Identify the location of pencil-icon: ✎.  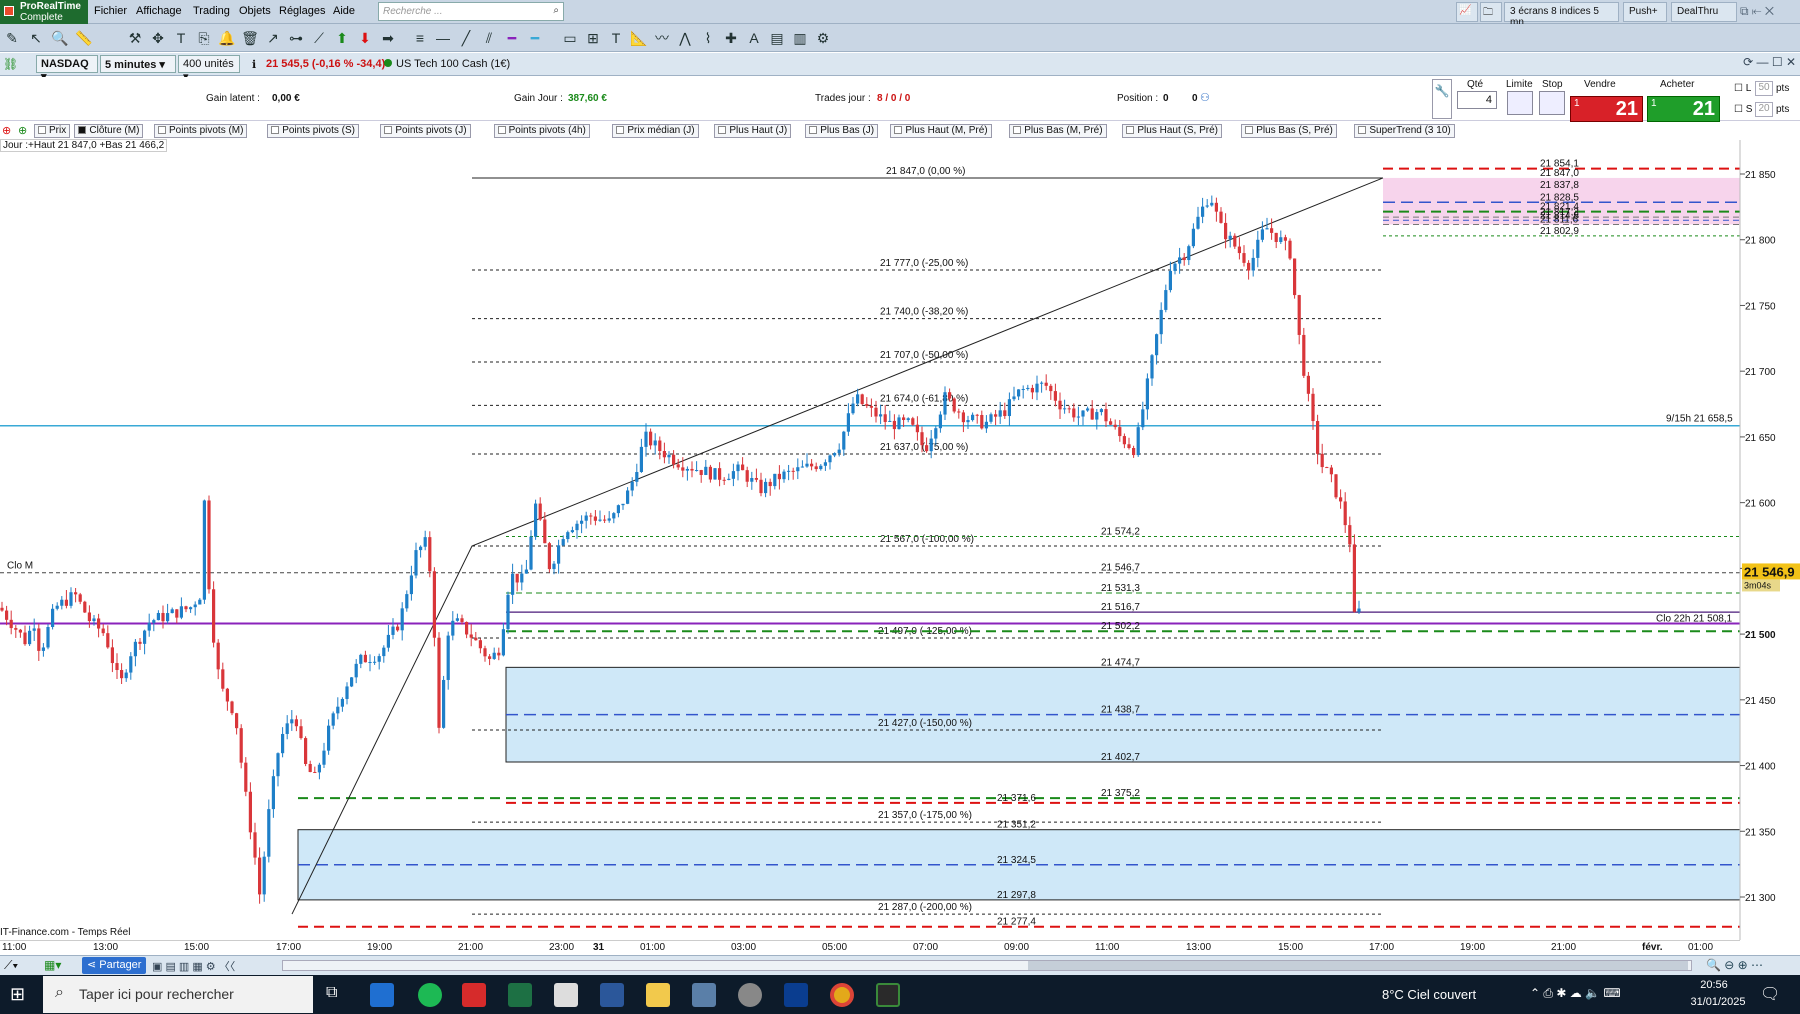
(12, 38).